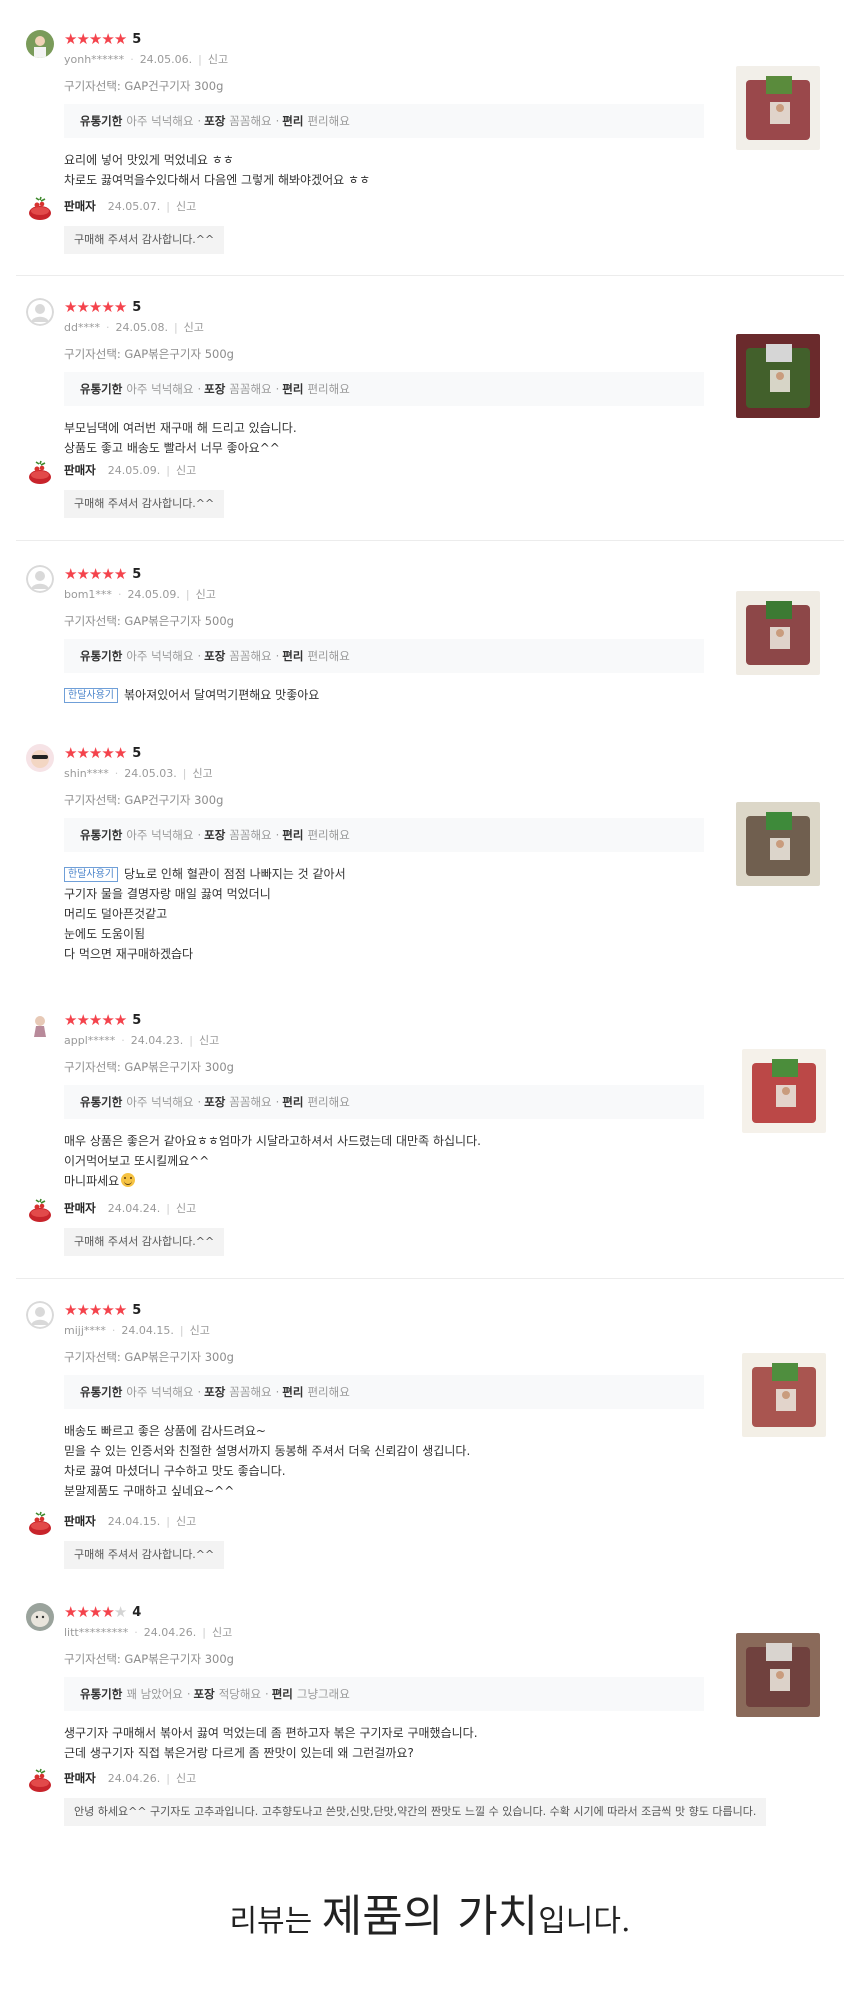 The width and height of the screenshot is (860, 2000). What do you see at coordinates (384, 59) in the screenshot?
I see `review-meta: yonh****** · 24.05.06. | 신고` at bounding box center [384, 59].